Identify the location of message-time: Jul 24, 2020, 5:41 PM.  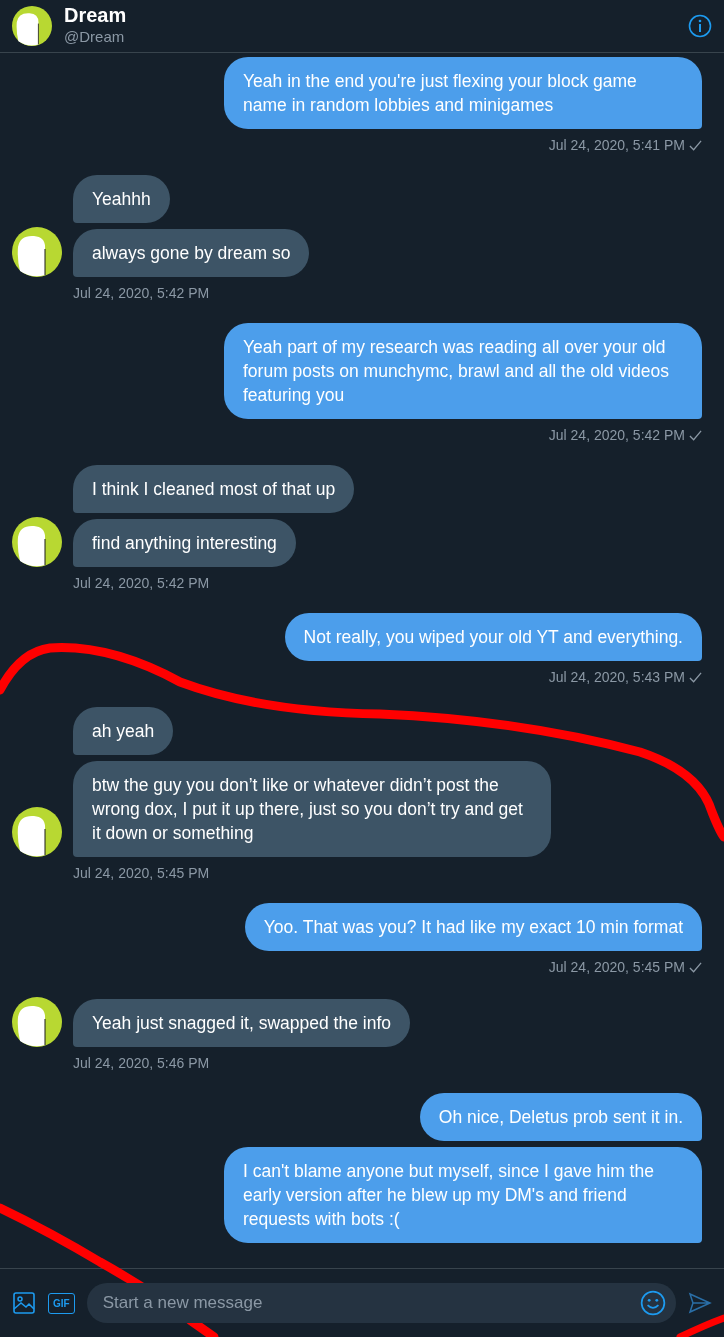
(616, 145).